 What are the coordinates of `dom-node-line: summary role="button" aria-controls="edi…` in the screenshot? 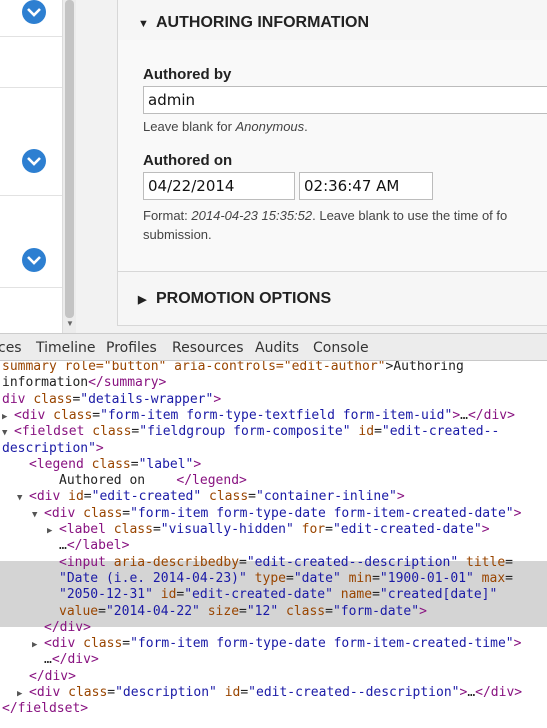 It's located at (273, 368).